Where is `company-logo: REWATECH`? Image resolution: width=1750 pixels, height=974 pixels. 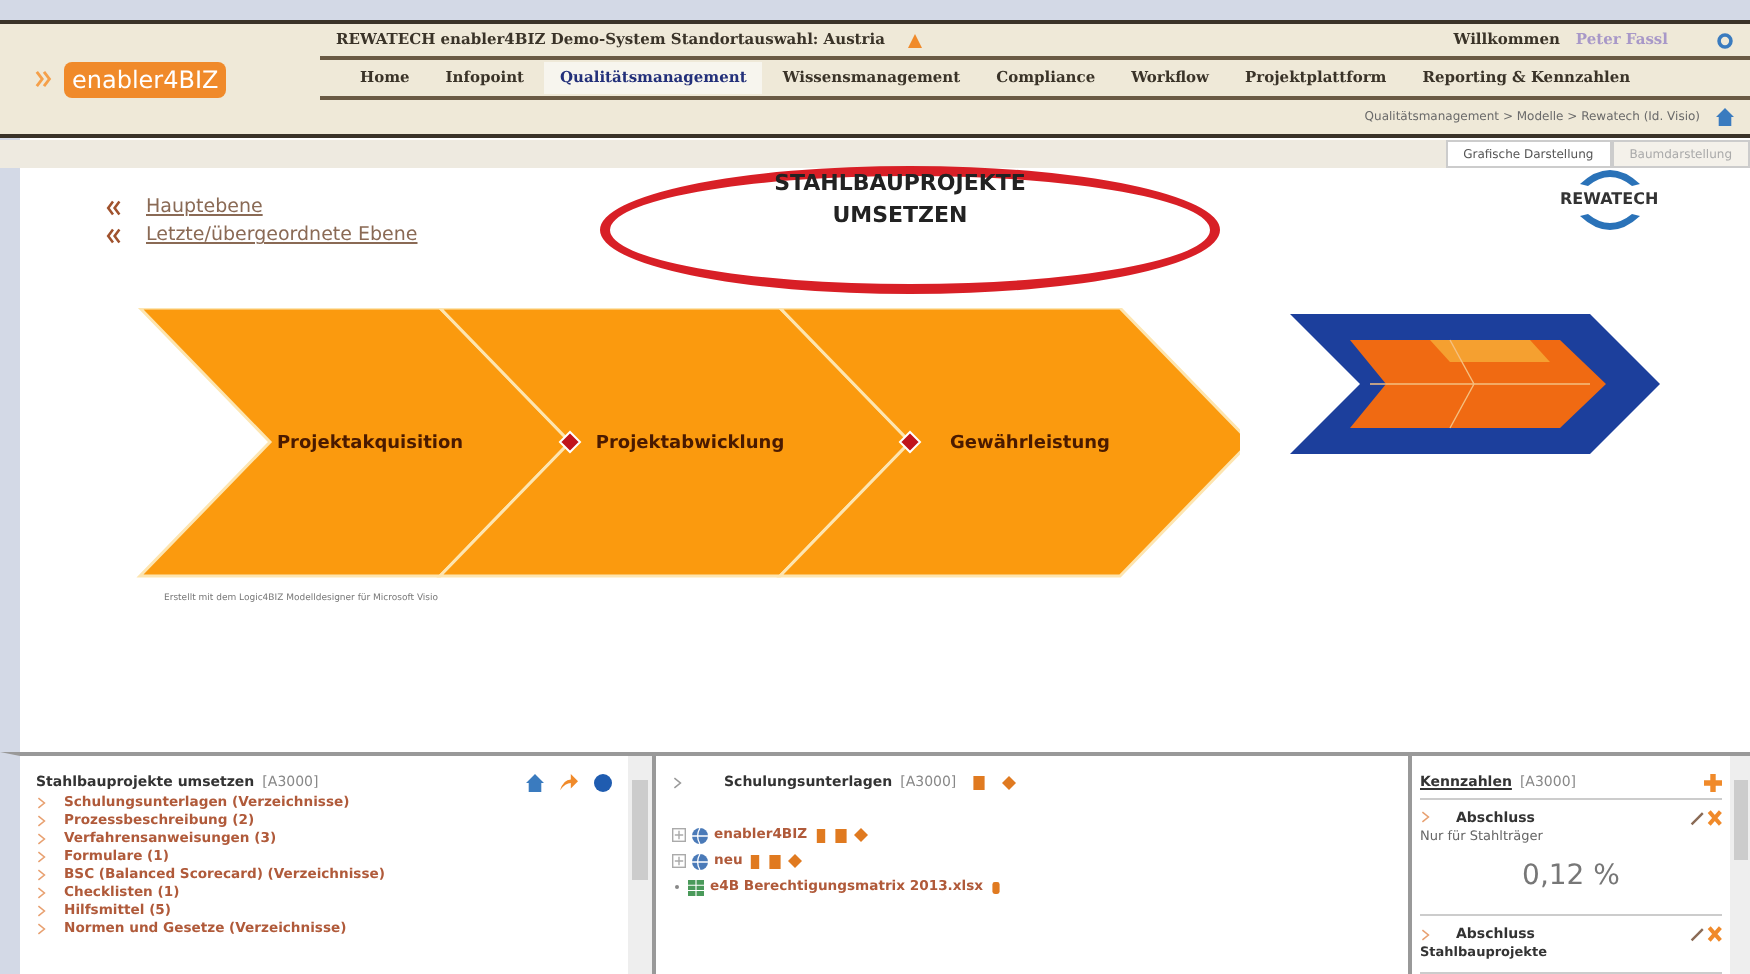
company-logo: REWATECH is located at coordinates (1609, 200).